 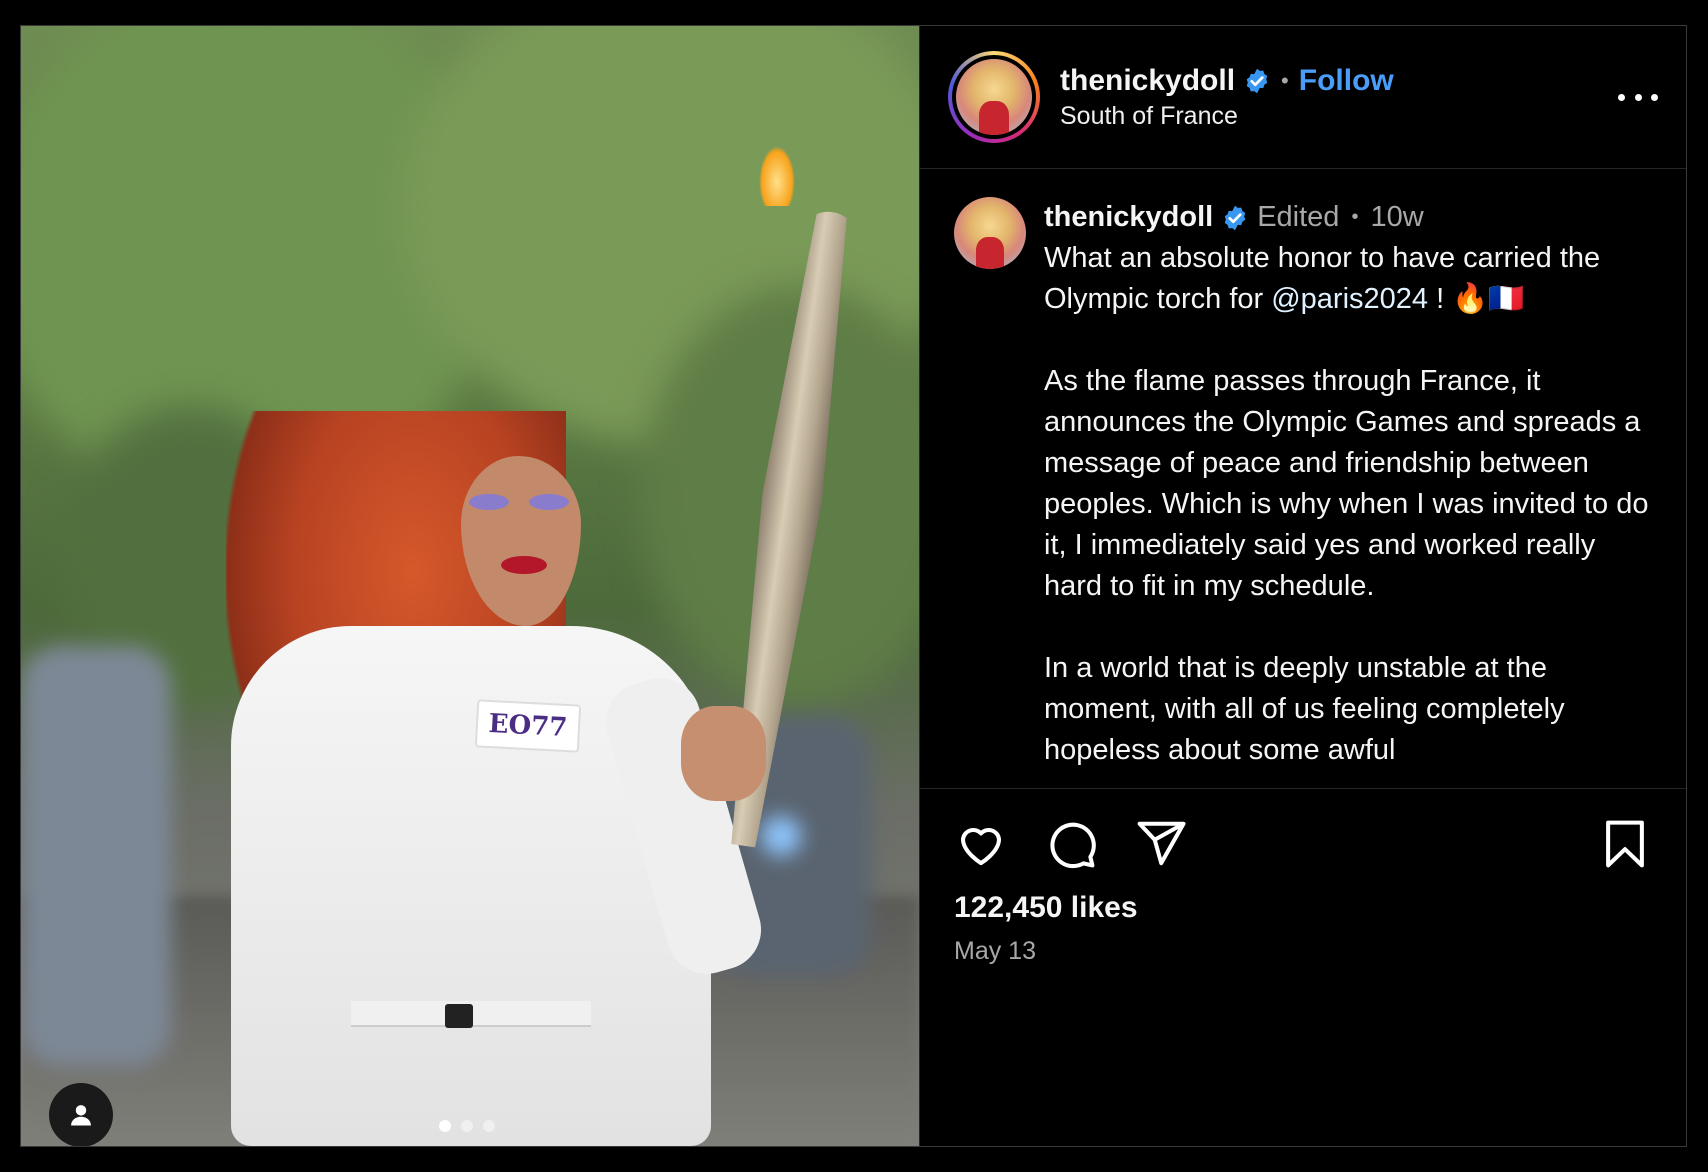 What do you see at coordinates (981, 844) in the screenshot?
I see `heart-icon` at bounding box center [981, 844].